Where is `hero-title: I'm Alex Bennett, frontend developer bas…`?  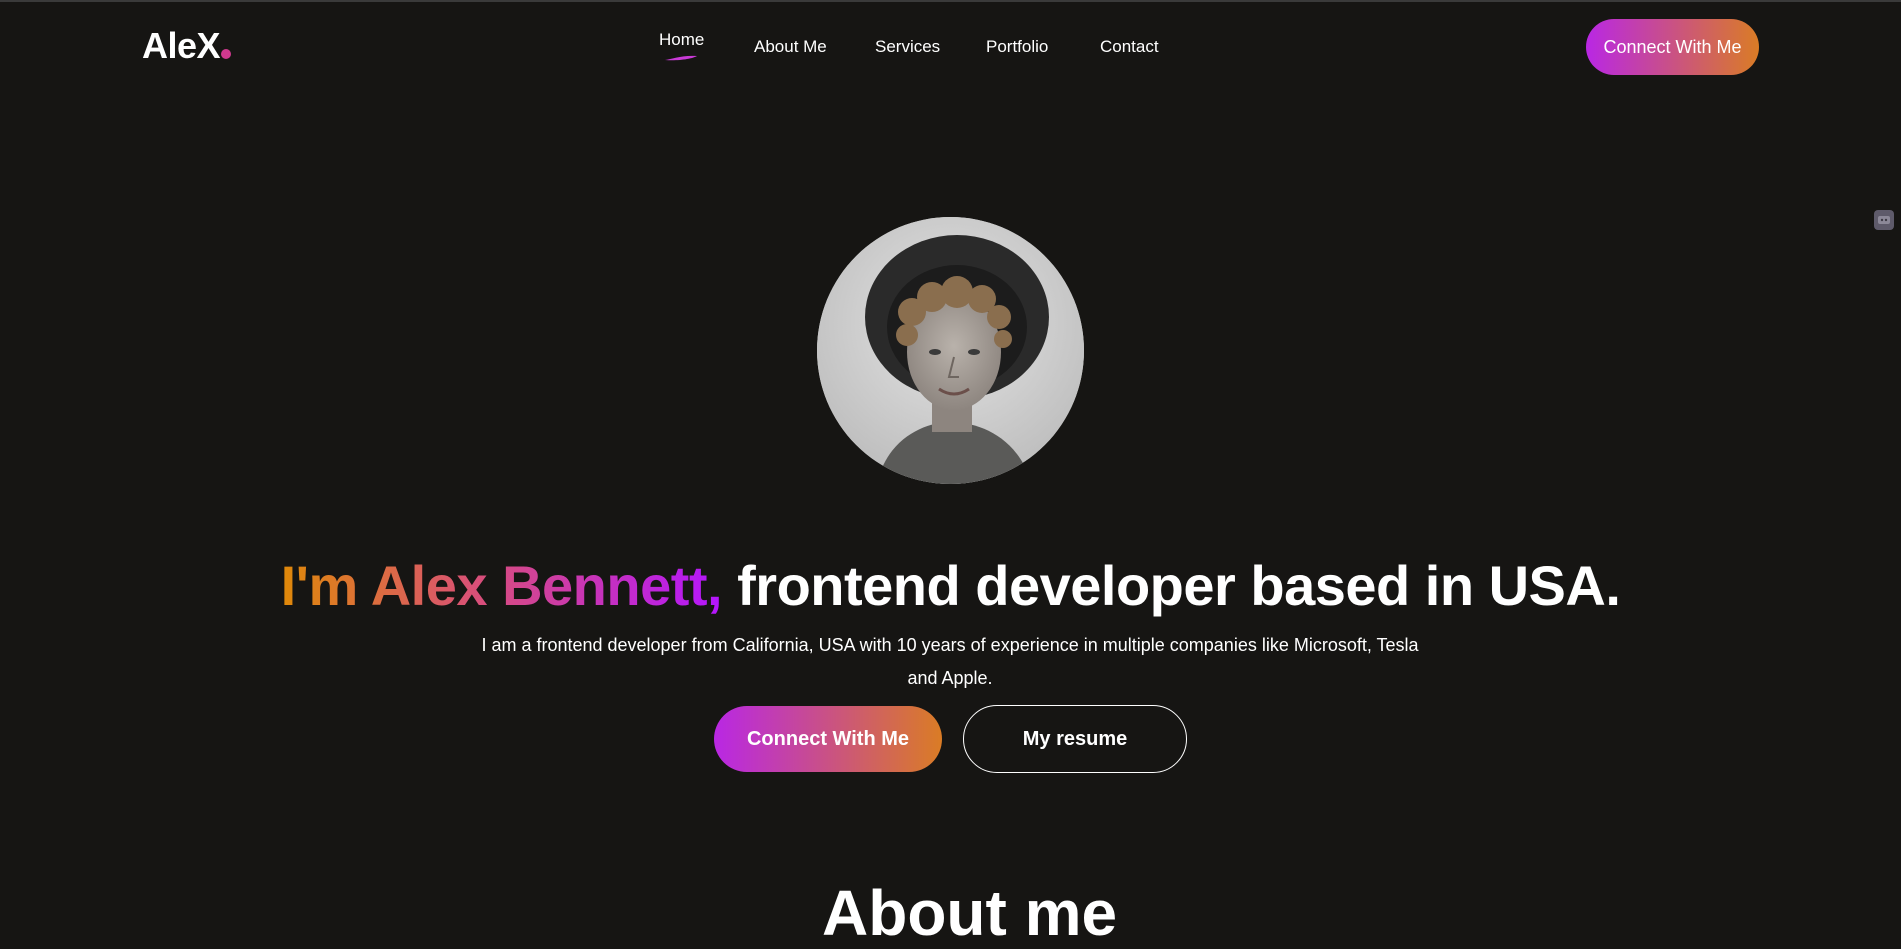 hero-title: I'm Alex Bennett, frontend developer bas… is located at coordinates (950, 586).